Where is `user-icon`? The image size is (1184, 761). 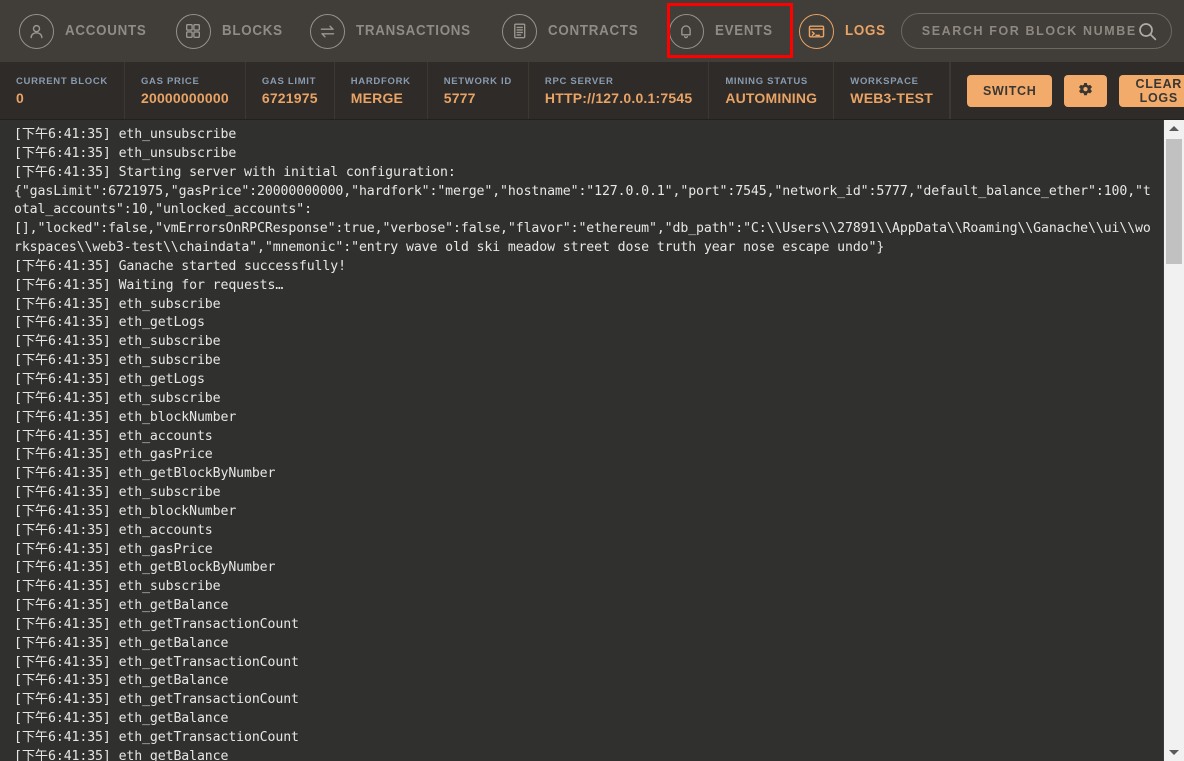
user-icon is located at coordinates (36, 31).